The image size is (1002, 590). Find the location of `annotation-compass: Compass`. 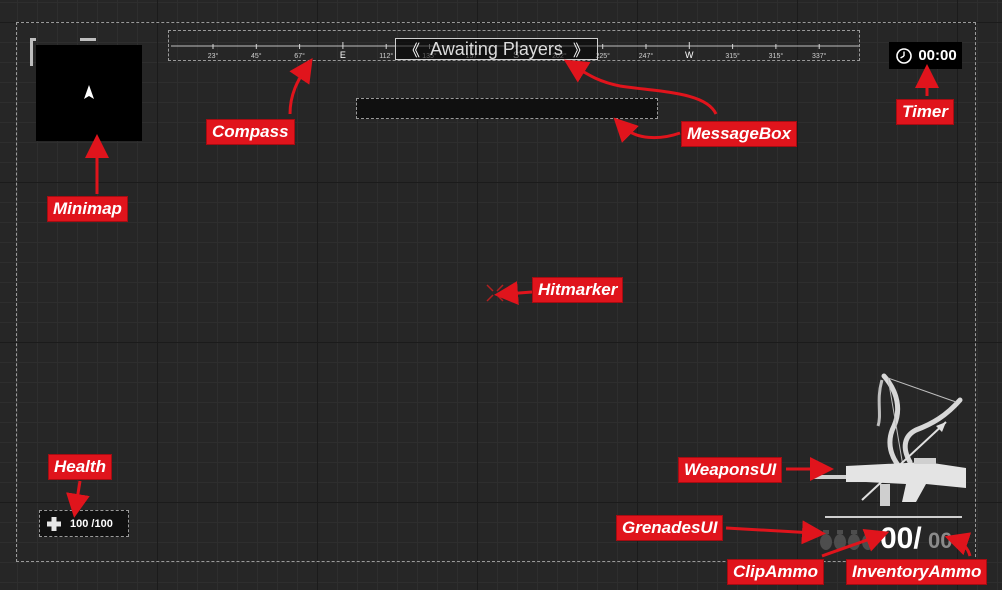

annotation-compass: Compass is located at coordinates (250, 132).